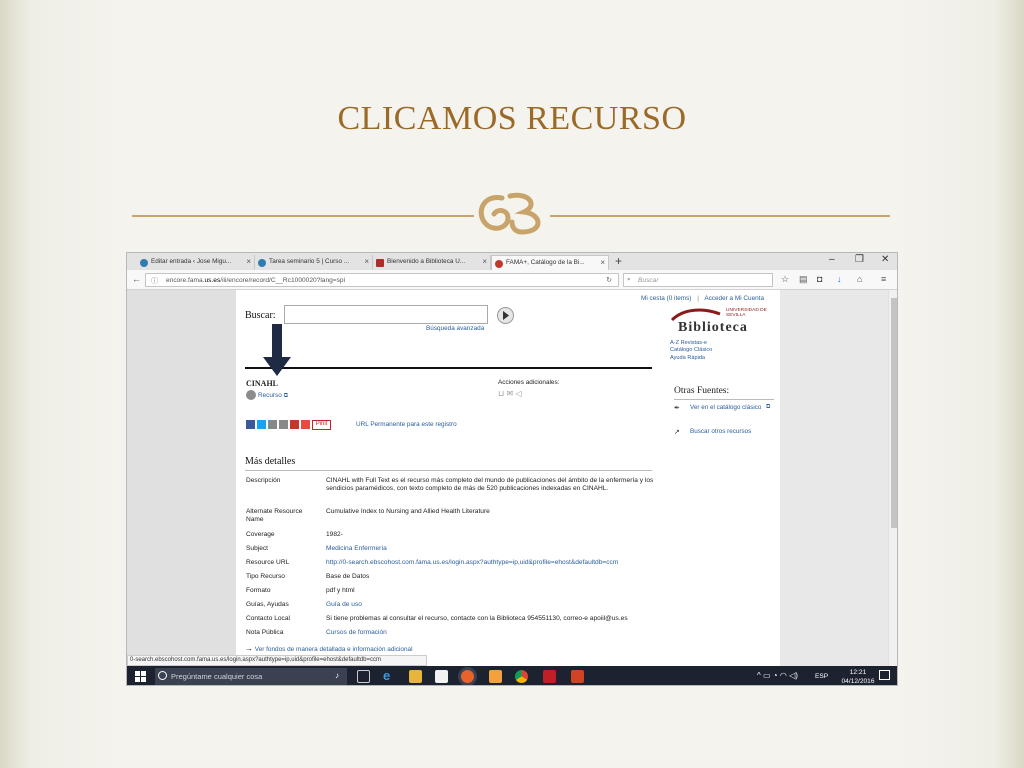 The width and height of the screenshot is (1024, 768). I want to click on email-share-icon, so click(272, 424).